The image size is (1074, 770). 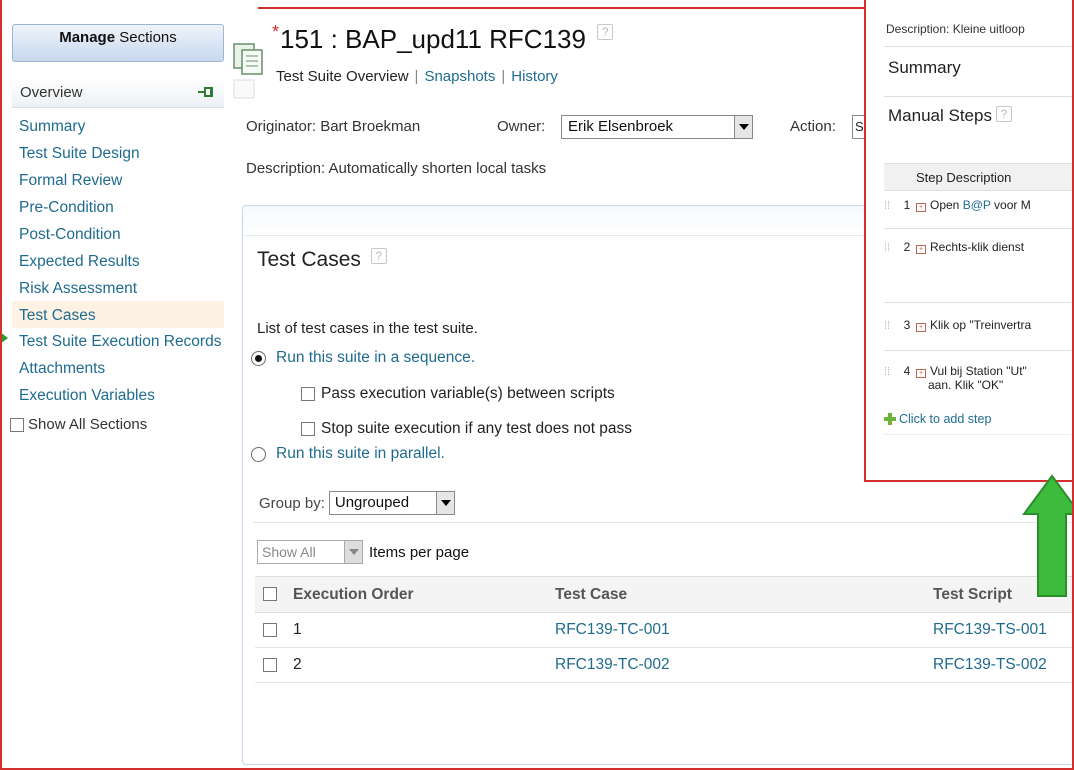 What do you see at coordinates (391, 503) in the screenshot?
I see `group-by-select: Ungrouped` at bounding box center [391, 503].